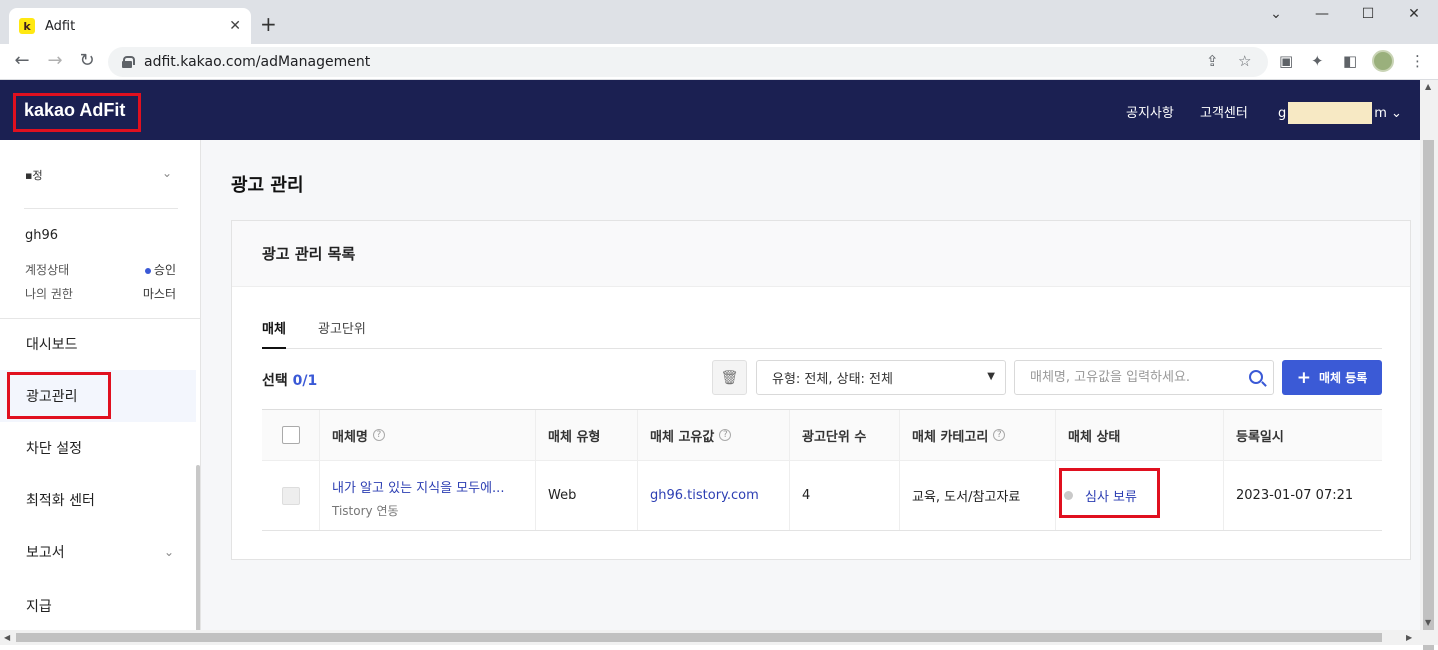 The width and height of the screenshot is (1438, 650). What do you see at coordinates (1224, 111) in the screenshot?
I see `support-link: 고객센터` at bounding box center [1224, 111].